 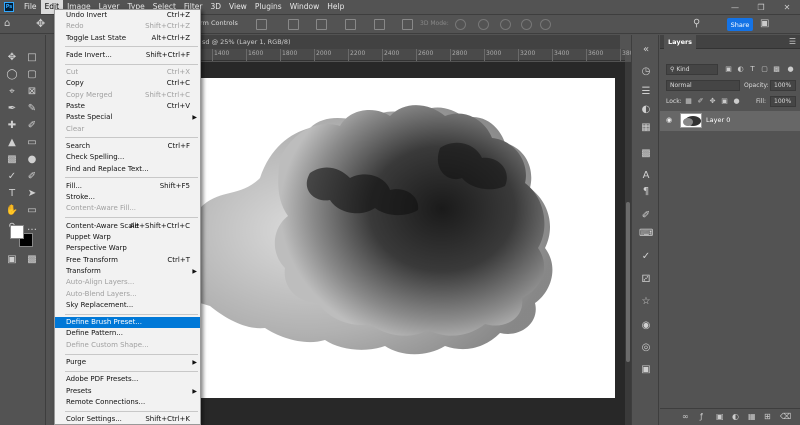 What do you see at coordinates (505, 24) in the screenshot?
I see `3d-pan-icon` at bounding box center [505, 24].